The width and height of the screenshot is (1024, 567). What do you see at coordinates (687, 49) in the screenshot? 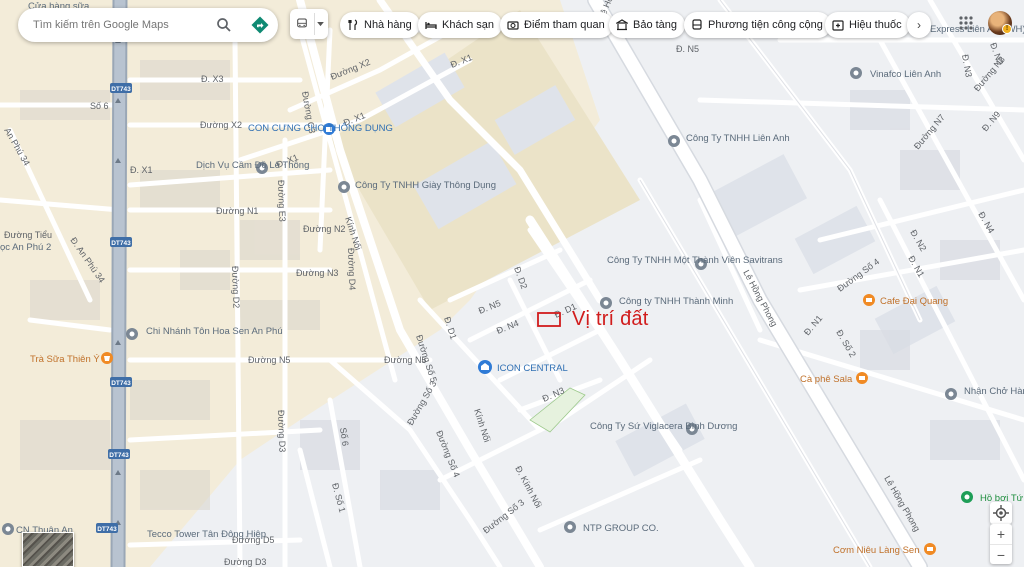
I see `road-label: Đ. N5` at bounding box center [687, 49].